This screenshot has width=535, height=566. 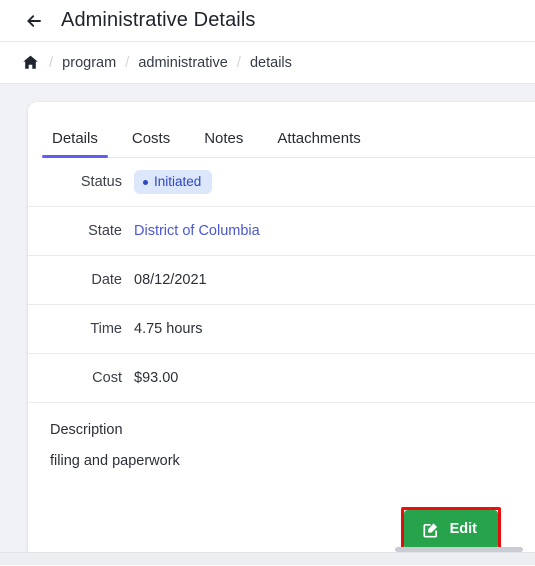 I want to click on row-value-cost: $93.00, so click(x=156, y=378).